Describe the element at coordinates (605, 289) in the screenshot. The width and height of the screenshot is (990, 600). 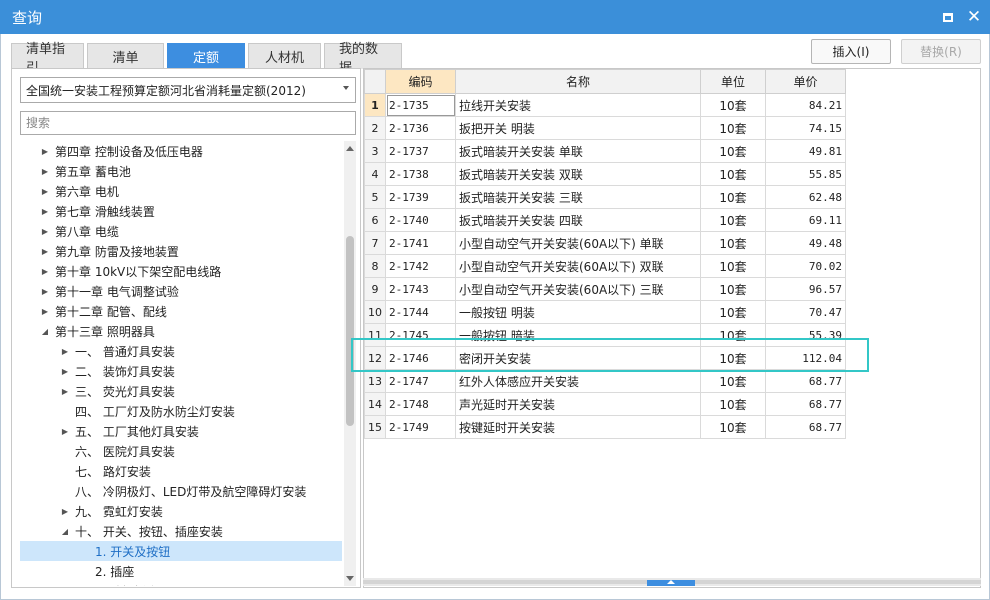
I see `table-row: 9 2-1743 小型自动空气开关安装(60A以下) 三联 10套 96.57` at that location.